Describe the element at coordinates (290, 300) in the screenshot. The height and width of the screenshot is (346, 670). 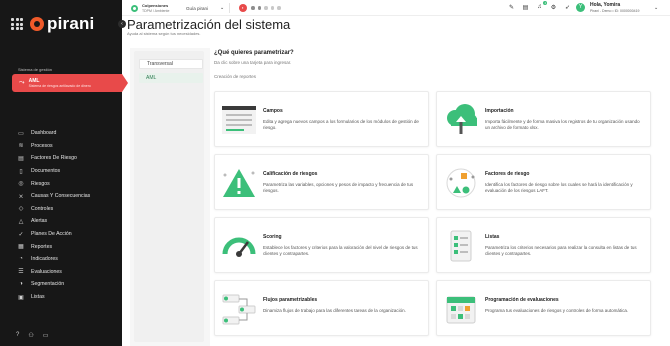
I see `card-title: Flujos parametrizables` at that location.